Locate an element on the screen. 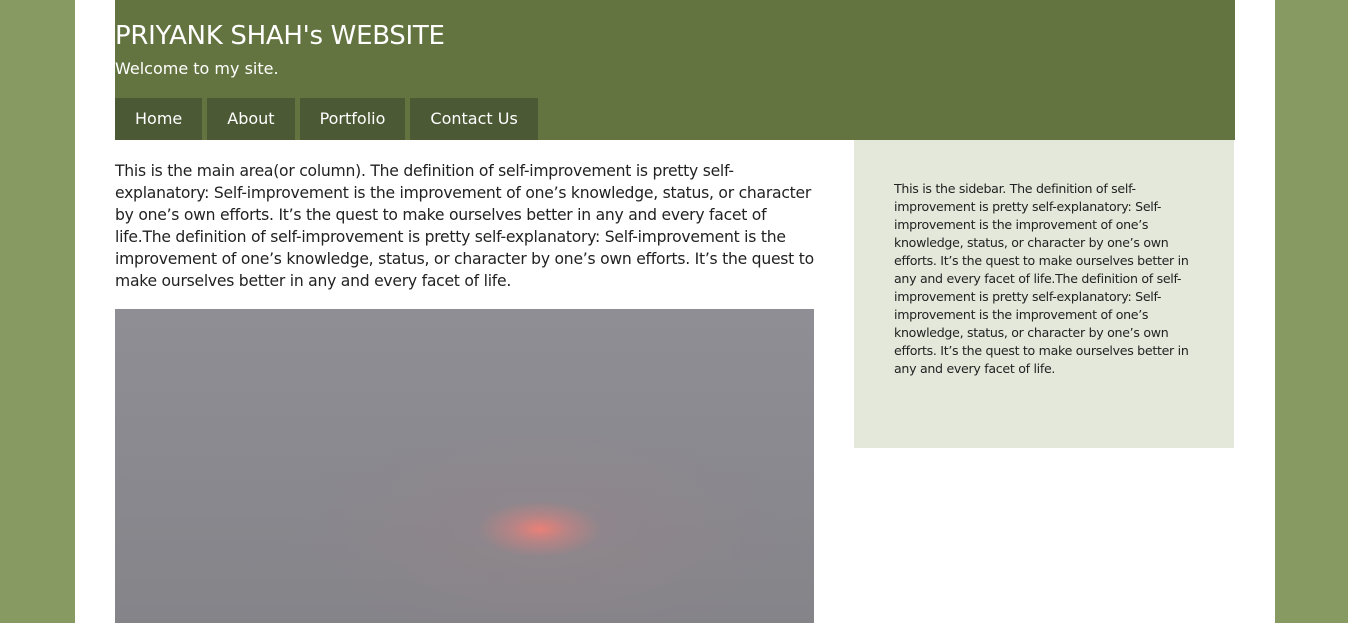 The width and height of the screenshot is (1348, 623). site-title: PRIYANK SHAH's WEBSITE is located at coordinates (280, 36).